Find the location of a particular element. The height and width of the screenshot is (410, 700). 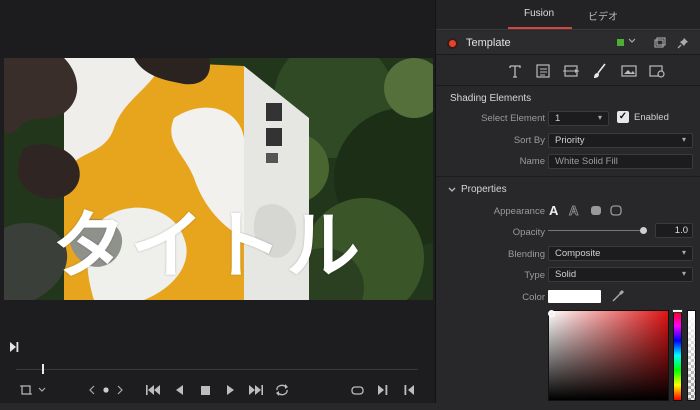

transport-controls is located at coordinates (217, 390).